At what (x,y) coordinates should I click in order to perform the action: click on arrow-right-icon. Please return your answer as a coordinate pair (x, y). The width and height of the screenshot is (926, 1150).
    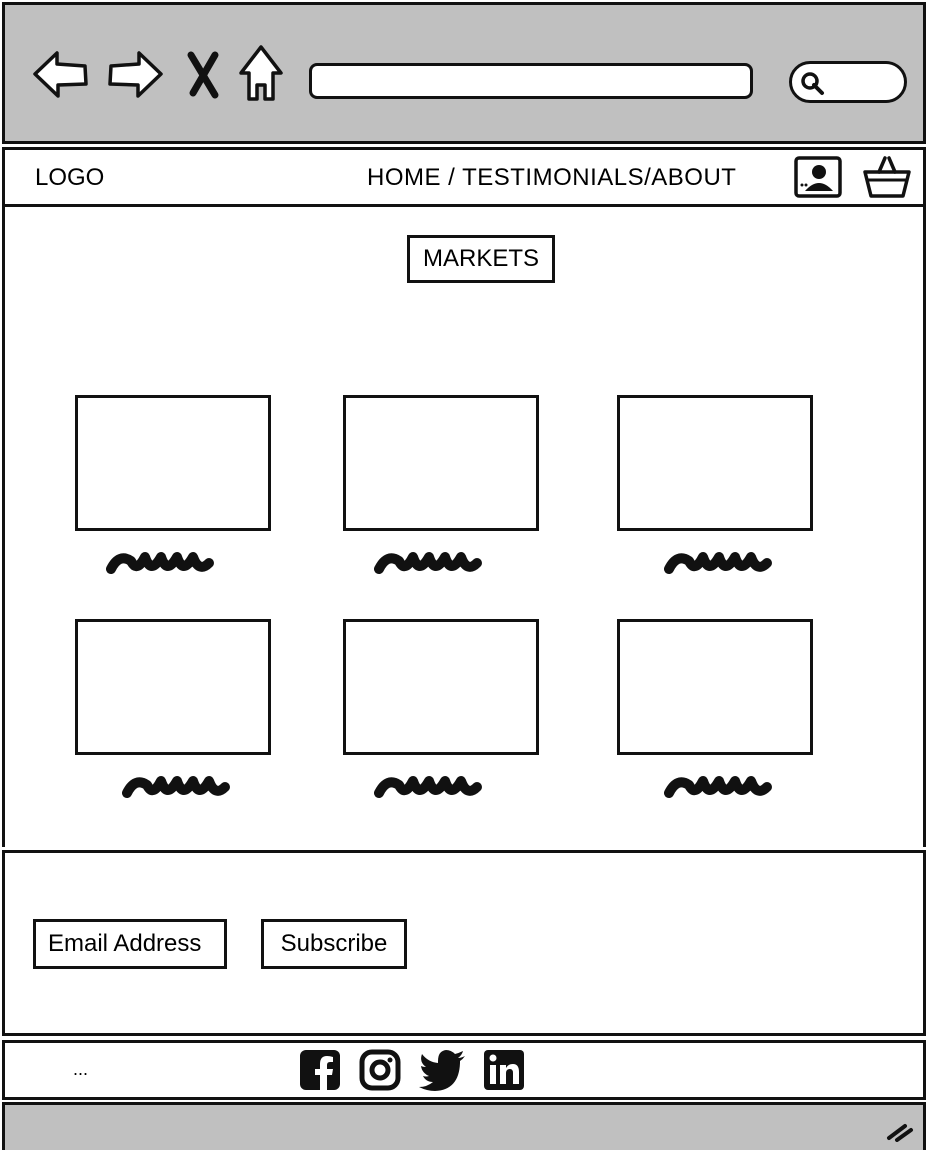
    Looking at the image, I should click on (136, 74).